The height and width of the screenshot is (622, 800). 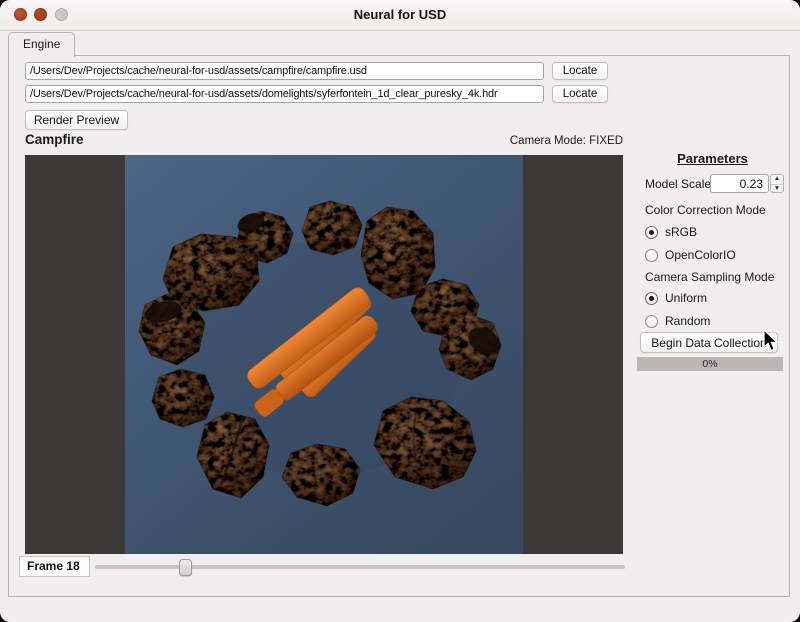 I want to click on locate-hdr-button: Locate, so click(x=580, y=94).